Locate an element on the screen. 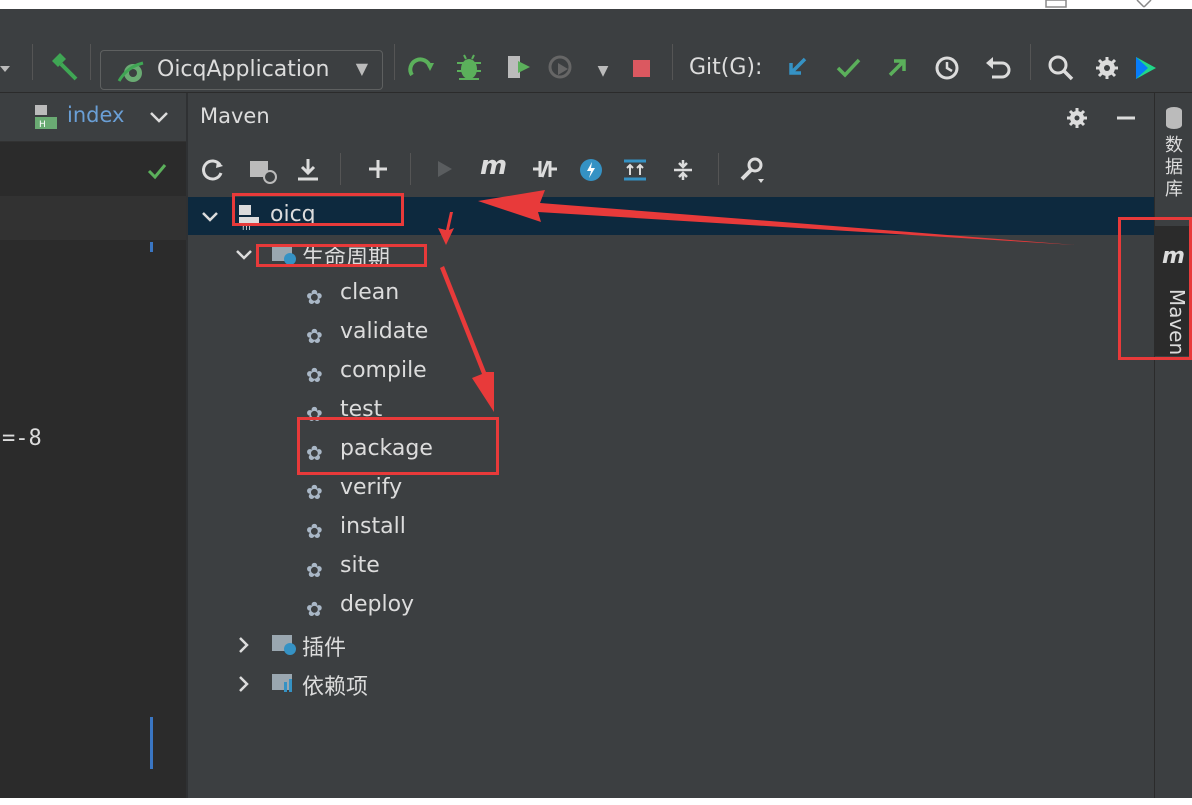 The height and width of the screenshot is (805, 1192). rollback-icon is located at coordinates (997, 68).